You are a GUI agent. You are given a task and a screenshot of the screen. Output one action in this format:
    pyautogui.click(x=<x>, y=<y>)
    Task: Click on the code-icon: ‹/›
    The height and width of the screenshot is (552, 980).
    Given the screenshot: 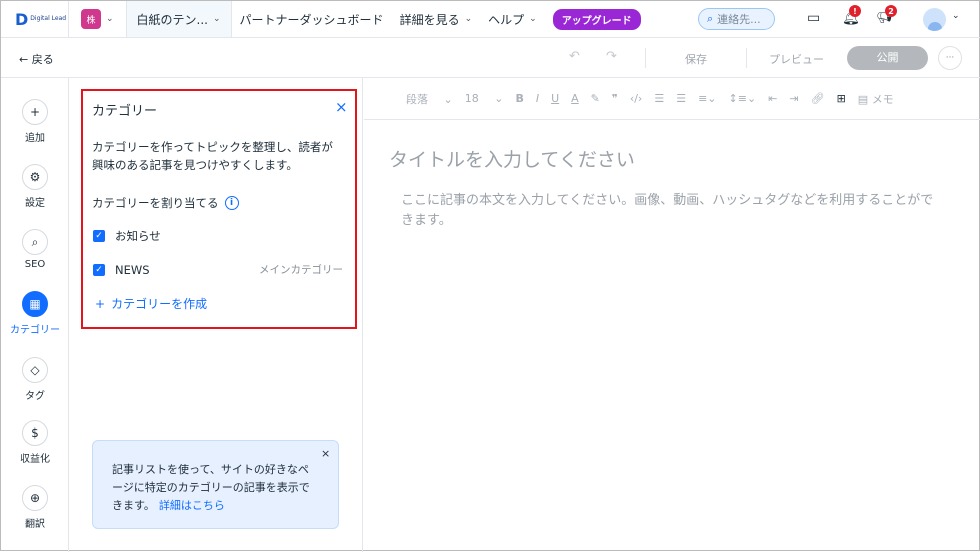 What is the action you would take?
    pyautogui.click(x=636, y=98)
    